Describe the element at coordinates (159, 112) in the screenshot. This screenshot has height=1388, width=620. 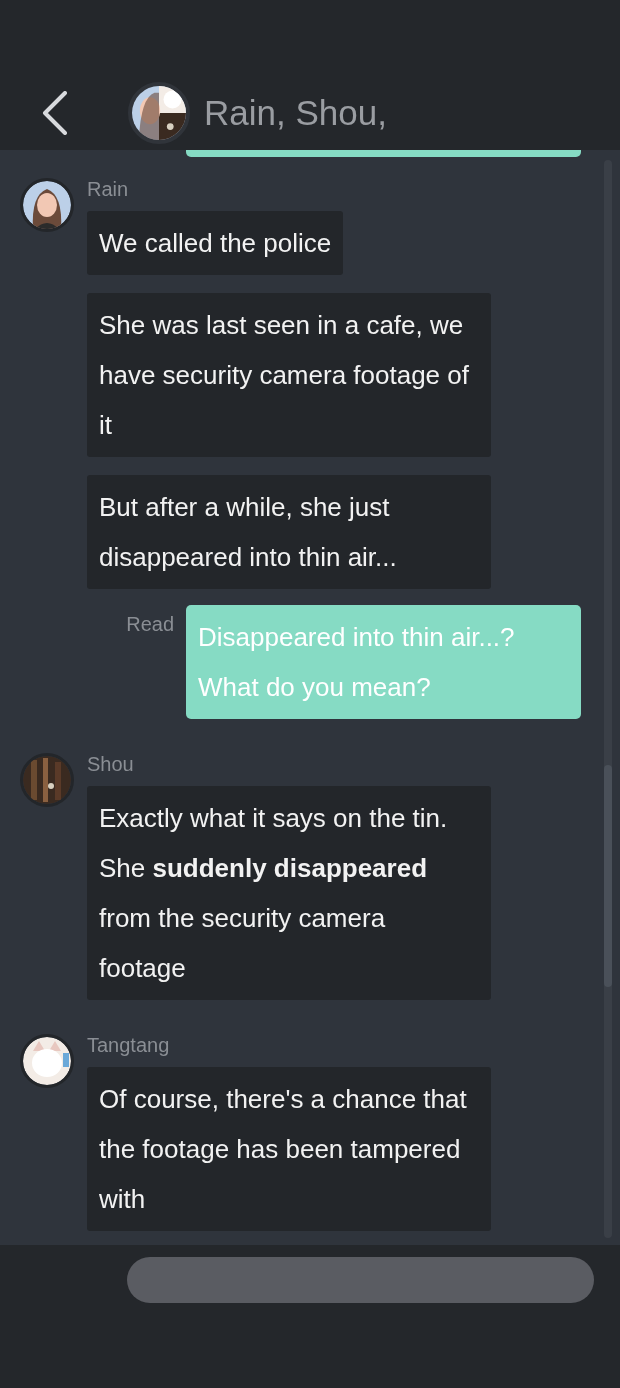
I see `group-avatar` at that location.